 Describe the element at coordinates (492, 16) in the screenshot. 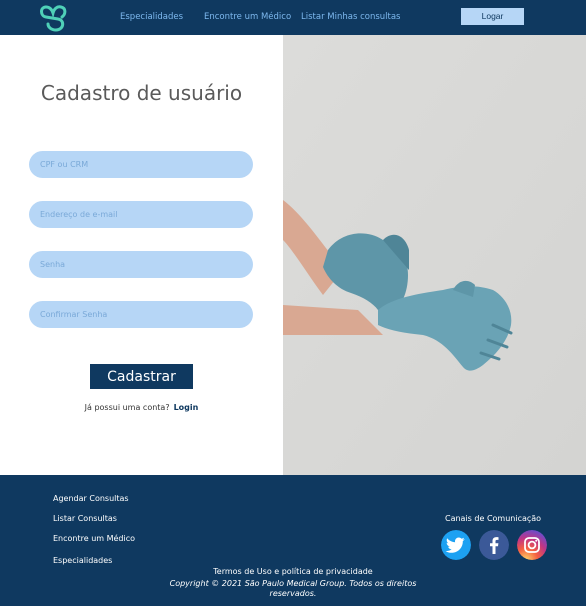

I see `login-button: Logar` at that location.